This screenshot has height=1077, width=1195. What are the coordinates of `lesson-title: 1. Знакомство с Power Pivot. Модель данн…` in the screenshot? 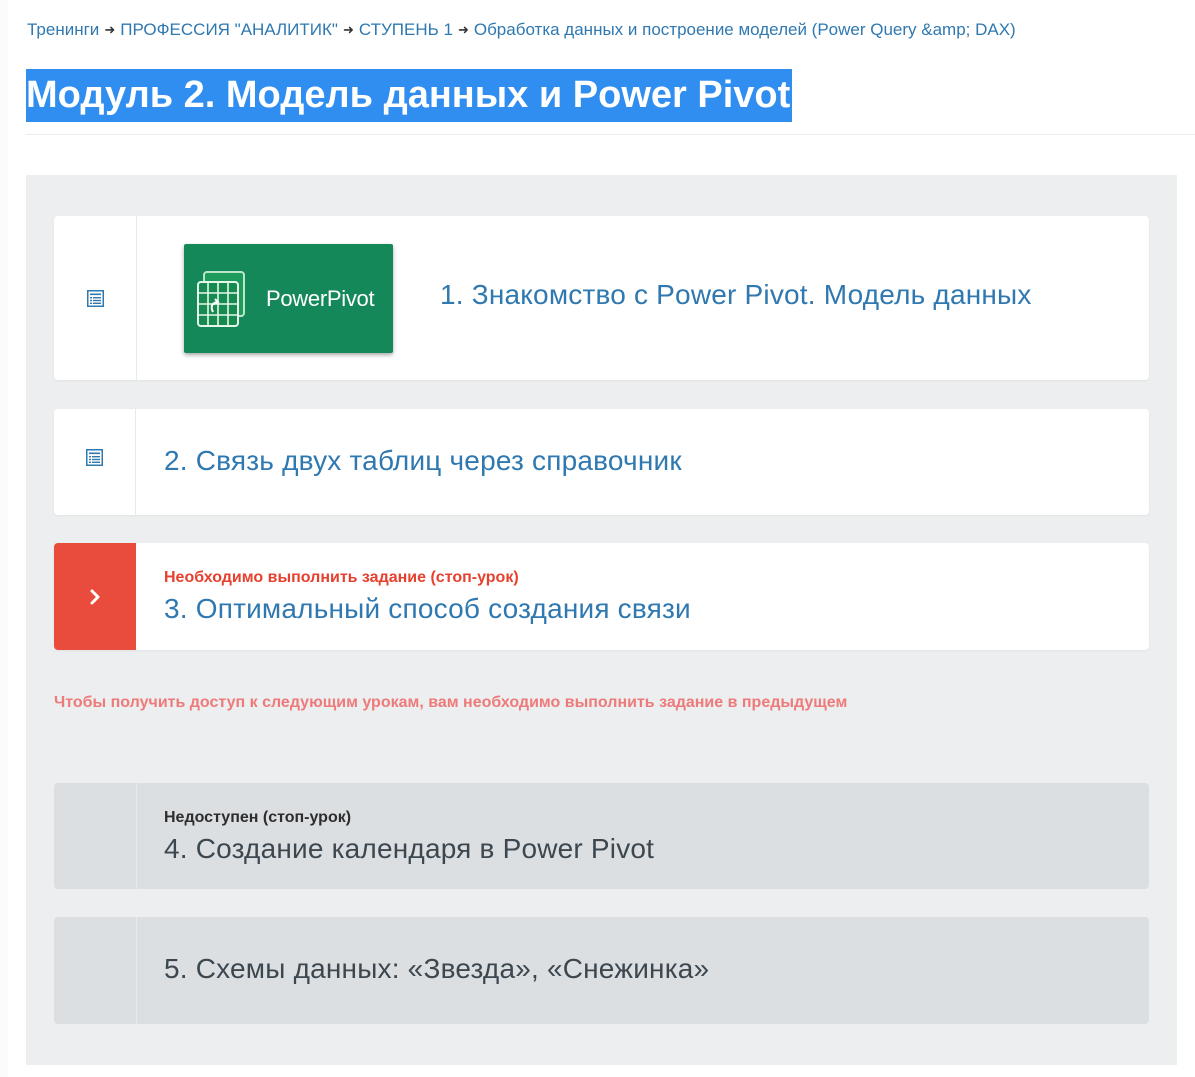 It's located at (736, 295).